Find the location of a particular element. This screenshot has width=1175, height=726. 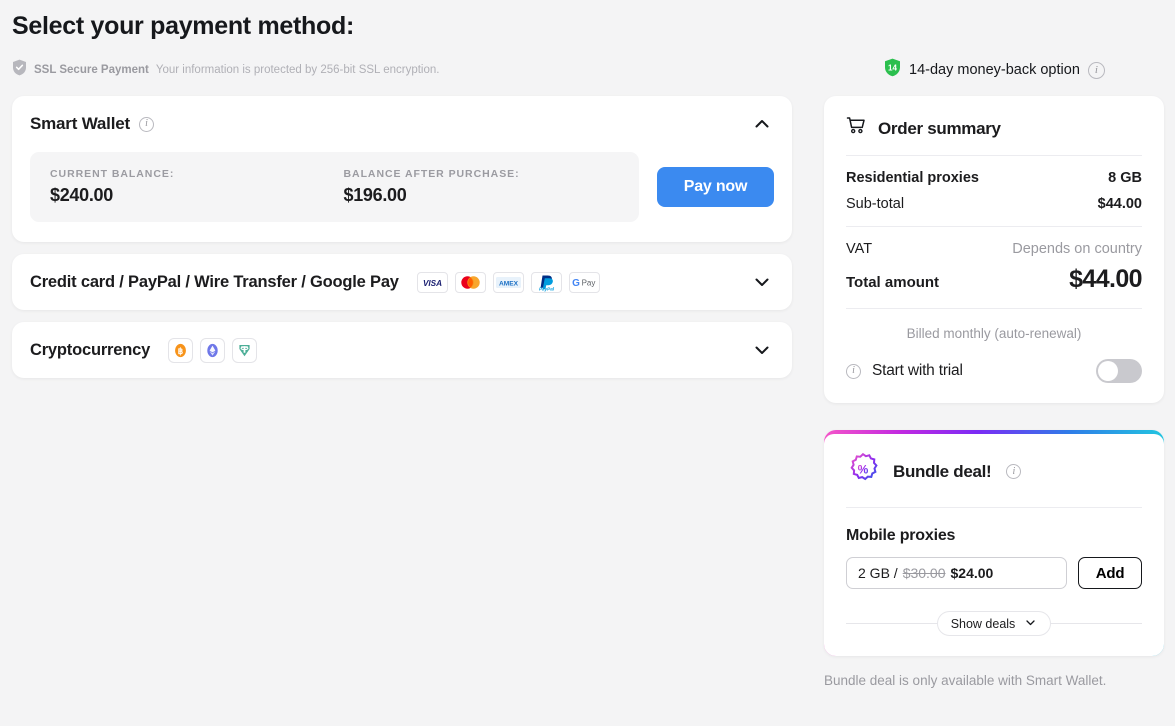

summary-row-subtotal-value: $44.00 is located at coordinates (1119, 204).